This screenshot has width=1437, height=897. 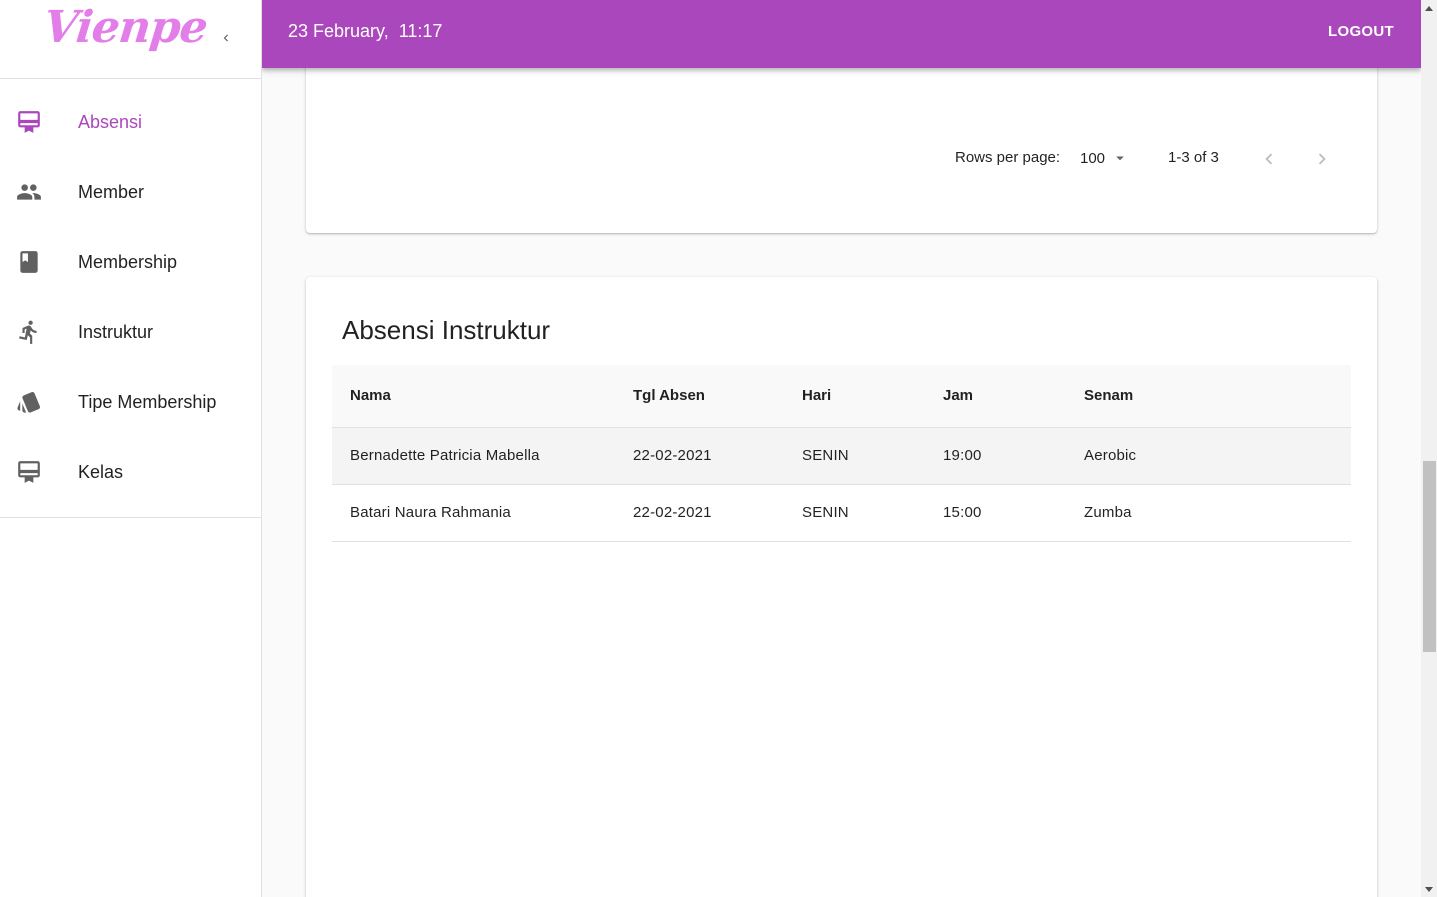 I want to click on current-datetime: 23 February, 11:17, so click(x=365, y=31).